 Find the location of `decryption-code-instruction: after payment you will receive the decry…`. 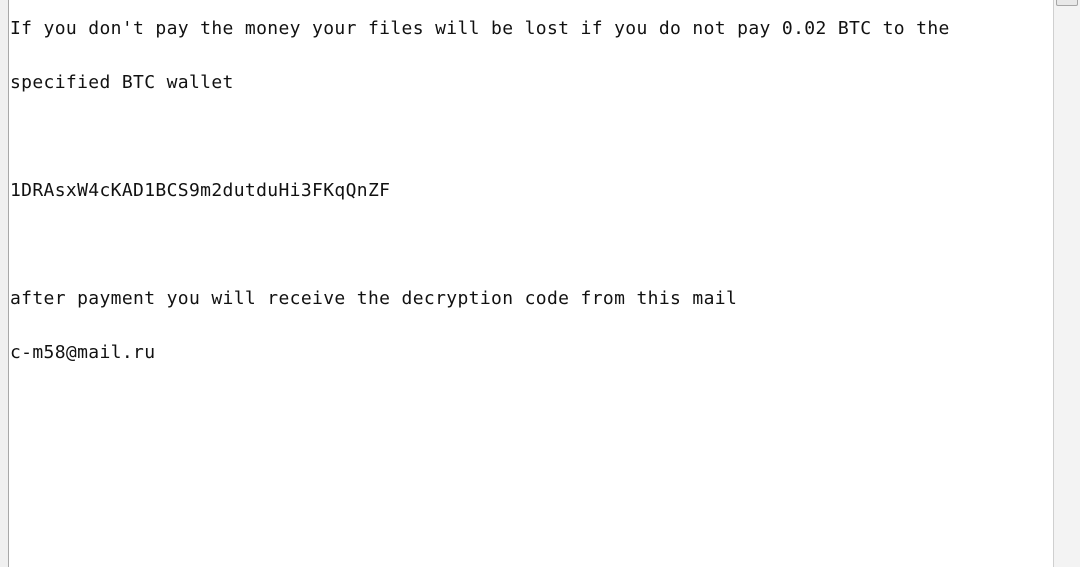

decryption-code-instruction: after payment you will receive the decry… is located at coordinates (374, 298).